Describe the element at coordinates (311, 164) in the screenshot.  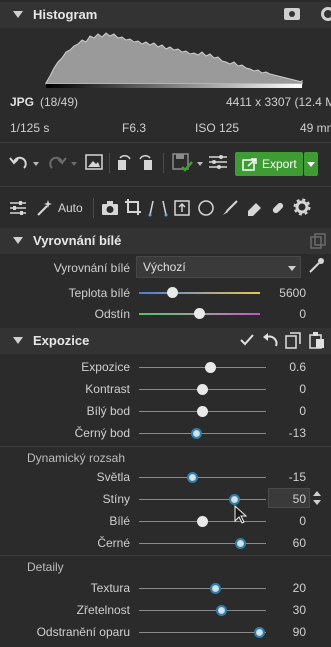
I see `export-dropdown-button` at that location.